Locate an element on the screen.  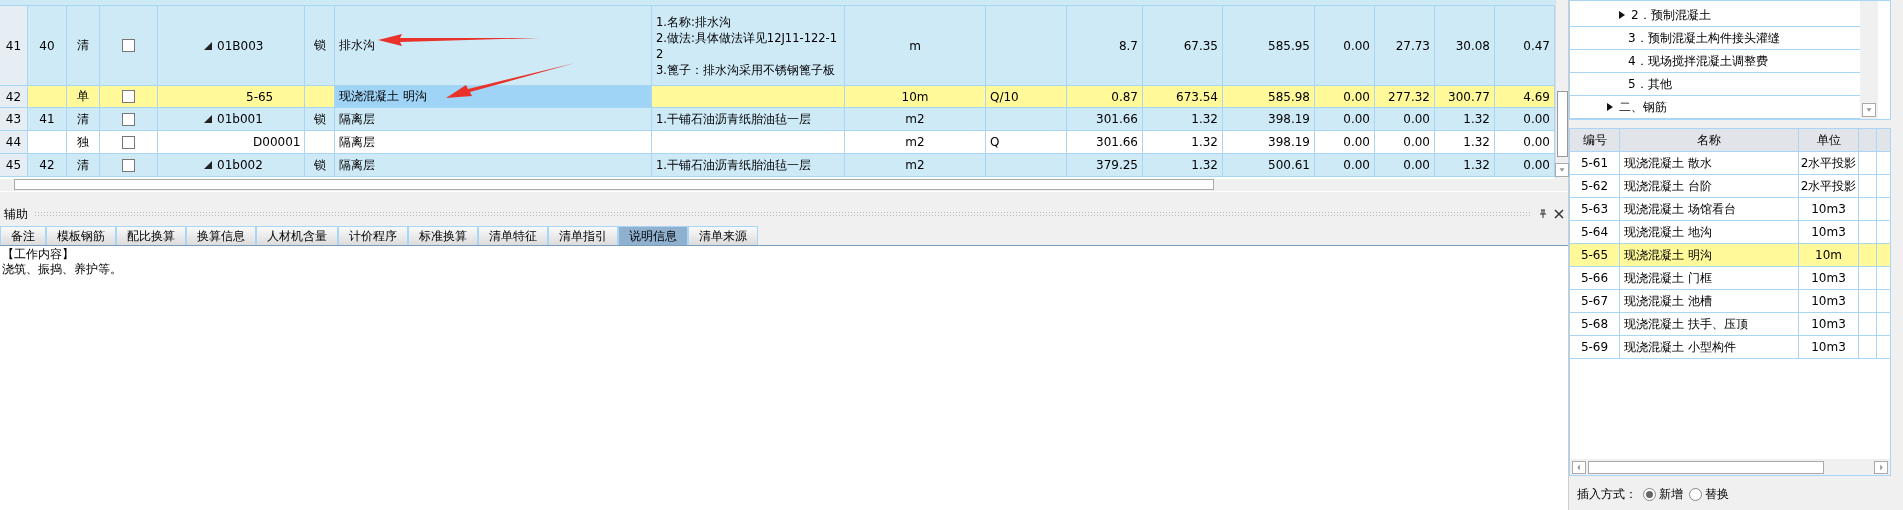
code-text: 5-65 is located at coordinates (260, 96).